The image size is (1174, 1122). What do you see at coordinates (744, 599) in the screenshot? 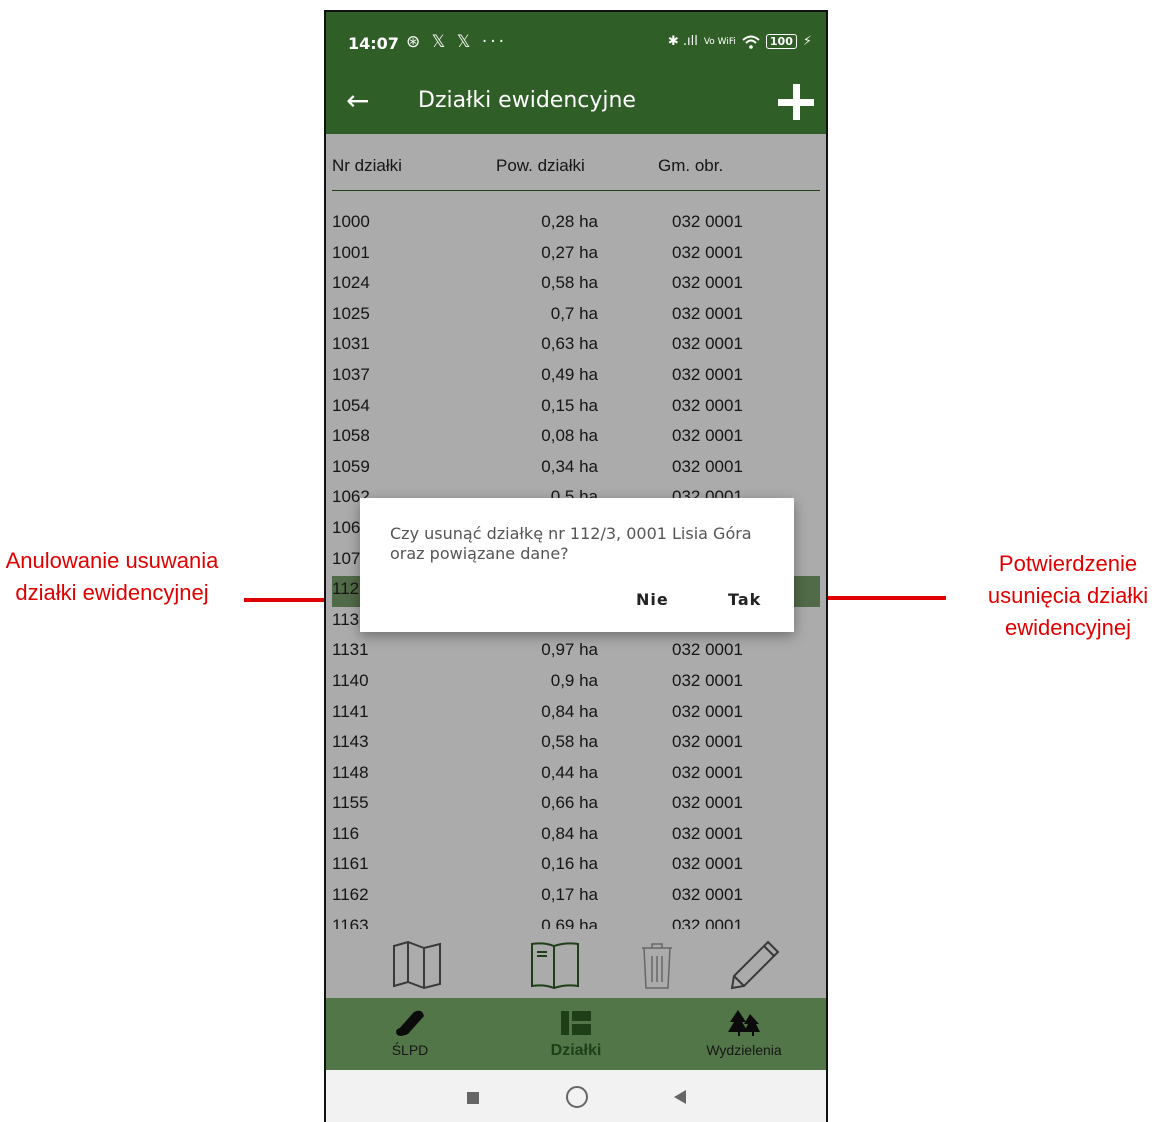
I see `confirm-button: Tak` at bounding box center [744, 599].